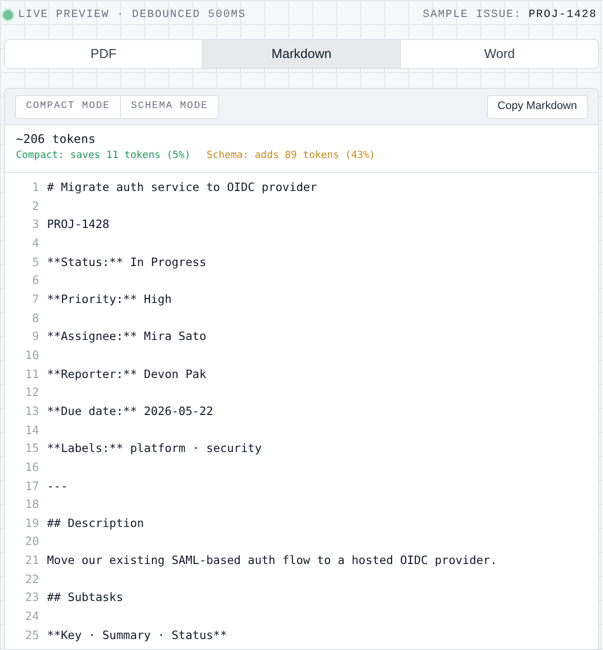  I want to click on code-line: Move our existing SAML-based auth flow to a hosted OIDC provider., so click(272, 561).